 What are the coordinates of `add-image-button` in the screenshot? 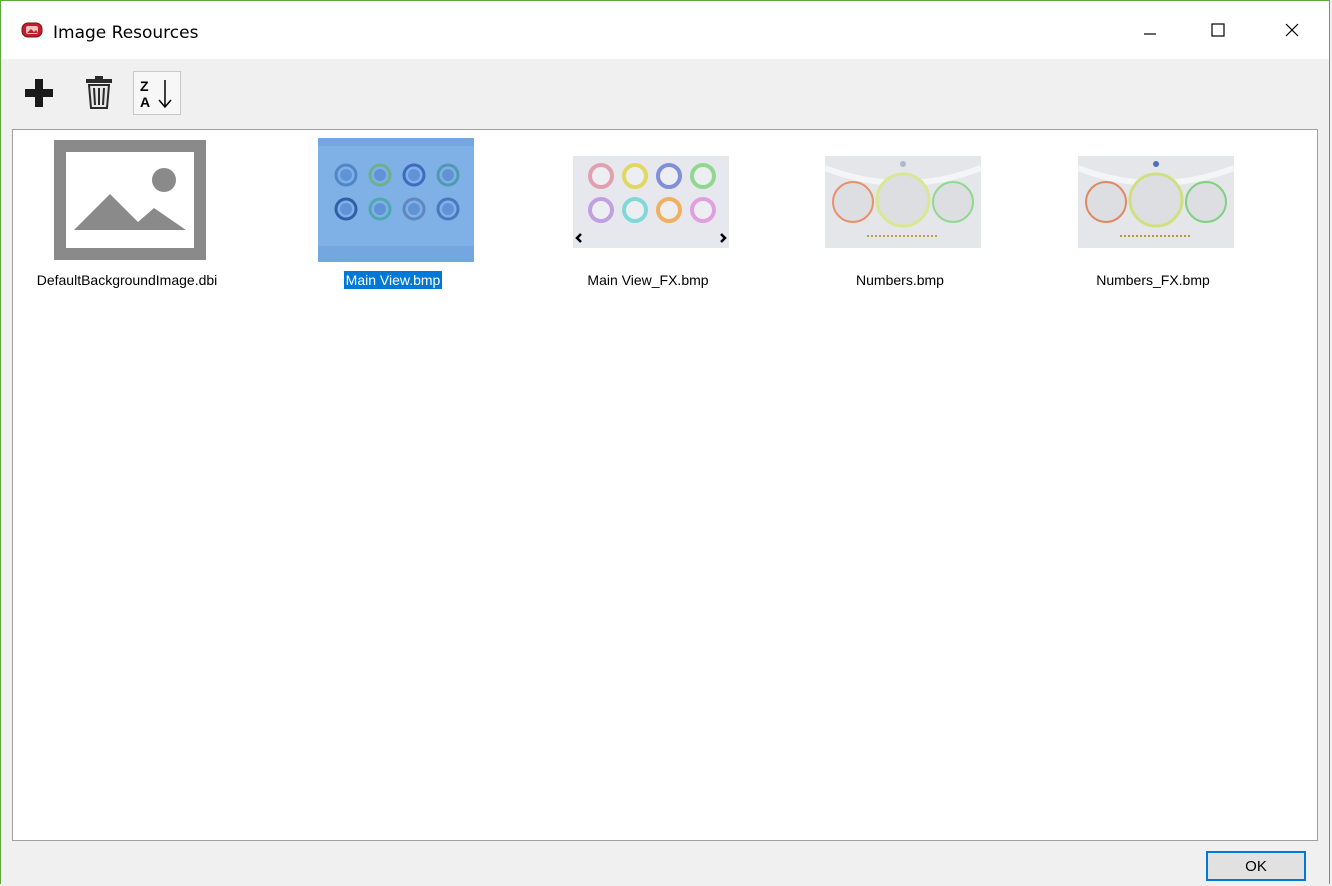 It's located at (39, 93).